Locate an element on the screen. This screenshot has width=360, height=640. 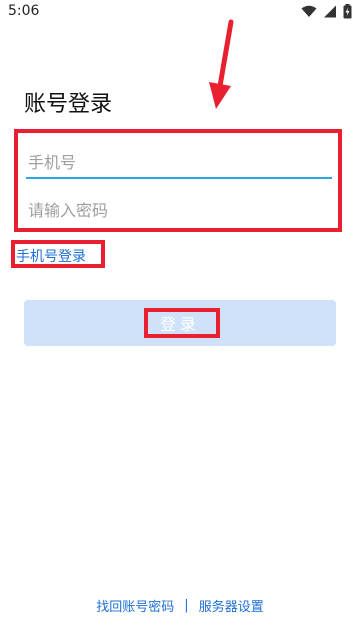
annotation-arrow-icon is located at coordinates (221, 64).